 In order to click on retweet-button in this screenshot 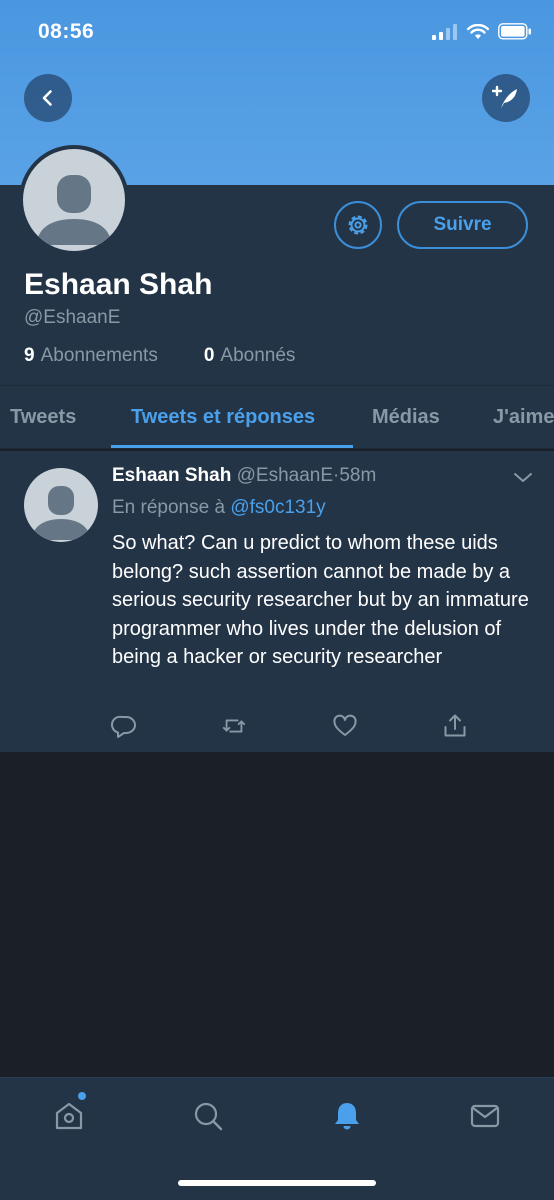, I will do `click(234, 726)`.